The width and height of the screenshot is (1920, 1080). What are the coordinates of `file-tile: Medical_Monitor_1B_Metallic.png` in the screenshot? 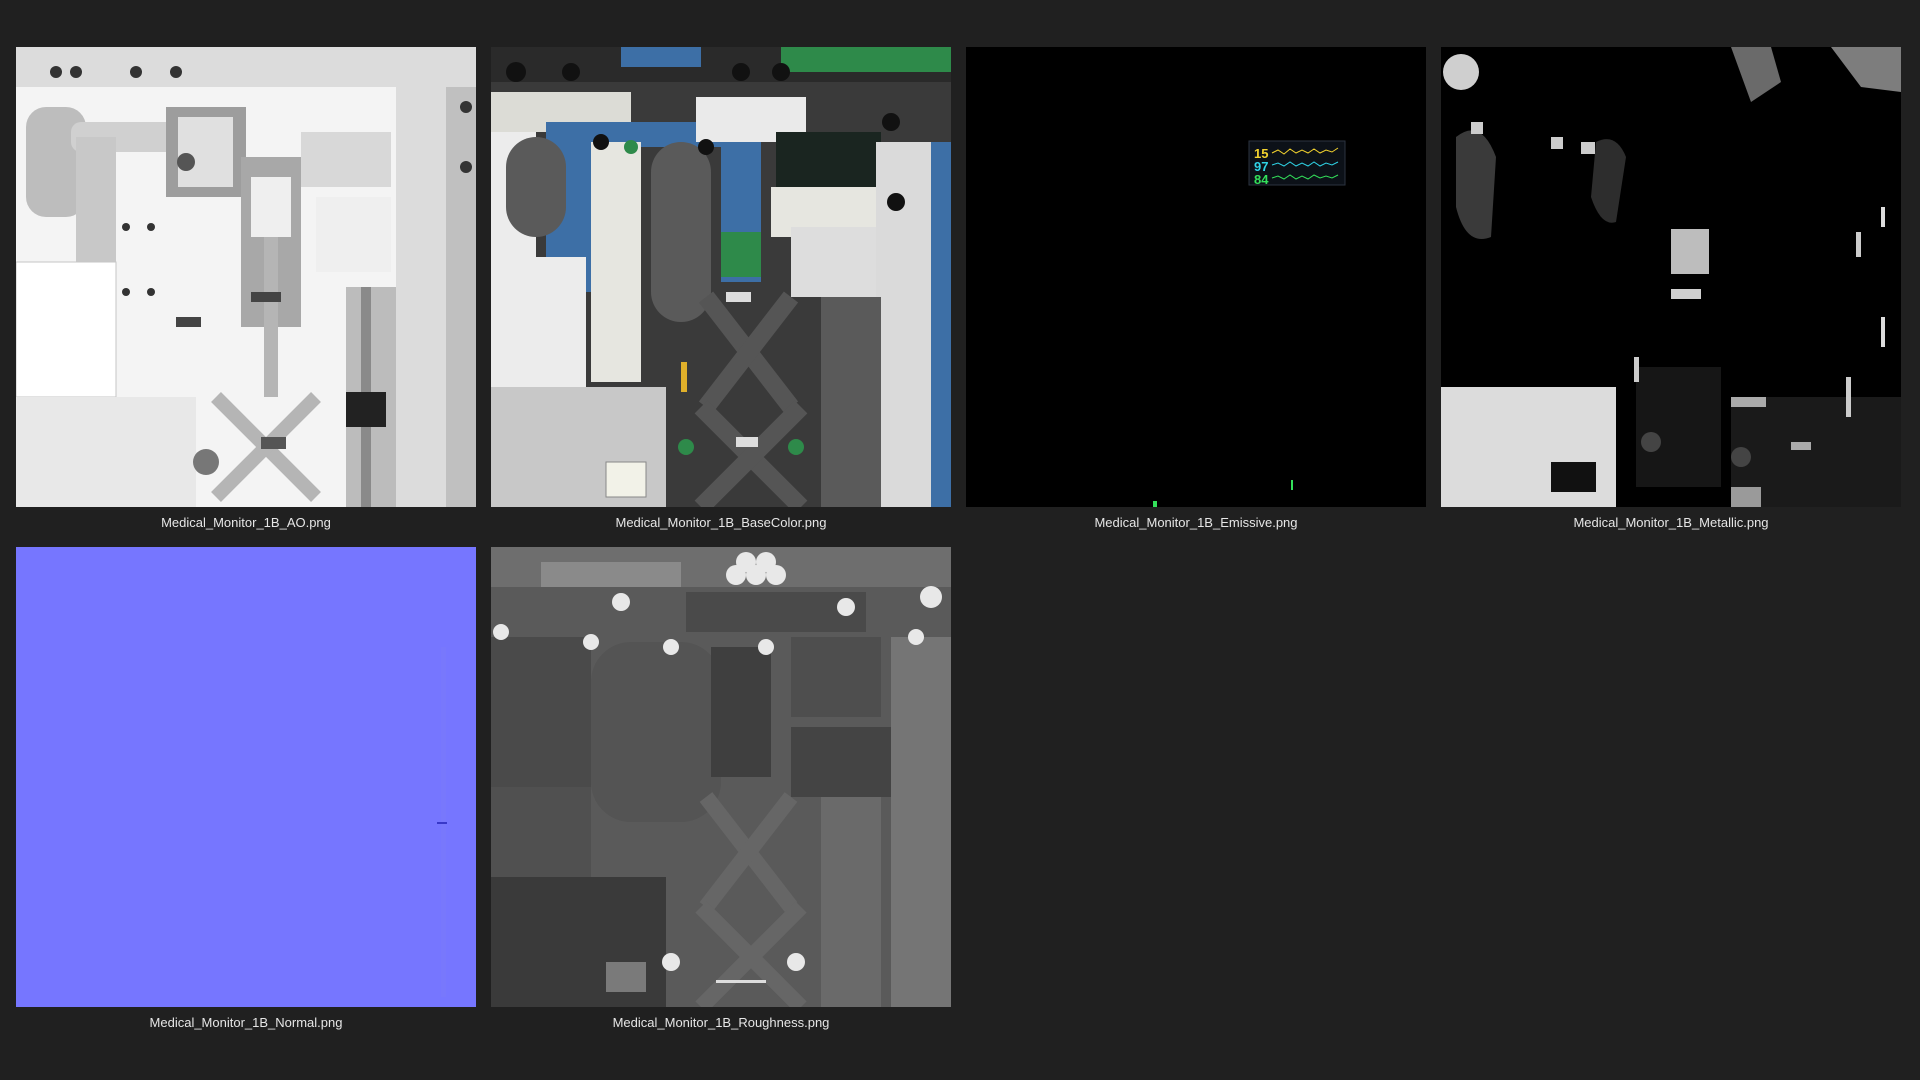 It's located at (1671, 289).